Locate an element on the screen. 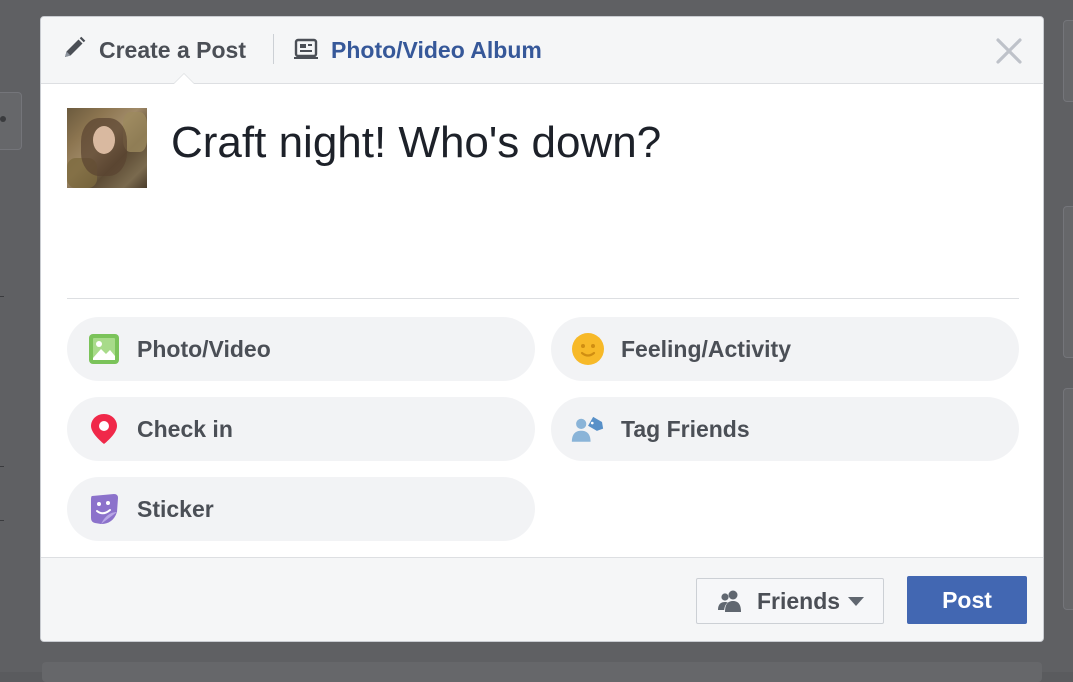 The height and width of the screenshot is (682, 1073). photo-video-button: Photo/Video is located at coordinates (301, 349).